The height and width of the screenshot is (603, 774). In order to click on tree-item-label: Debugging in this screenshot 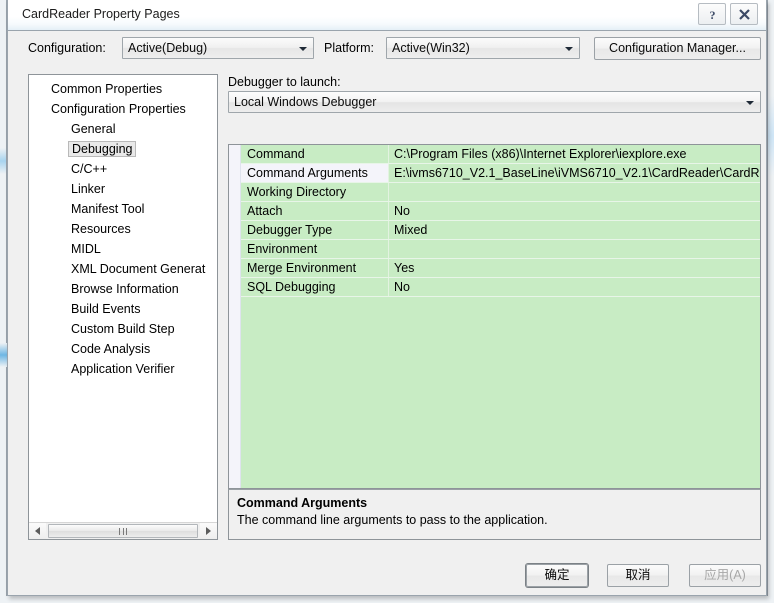, I will do `click(102, 149)`.